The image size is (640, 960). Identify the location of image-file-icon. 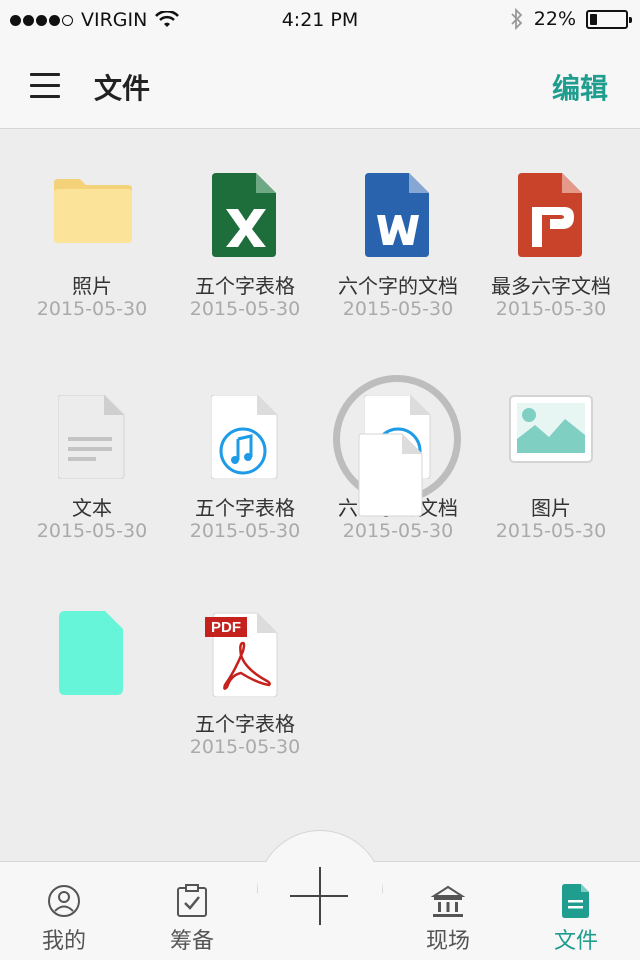
(551, 429).